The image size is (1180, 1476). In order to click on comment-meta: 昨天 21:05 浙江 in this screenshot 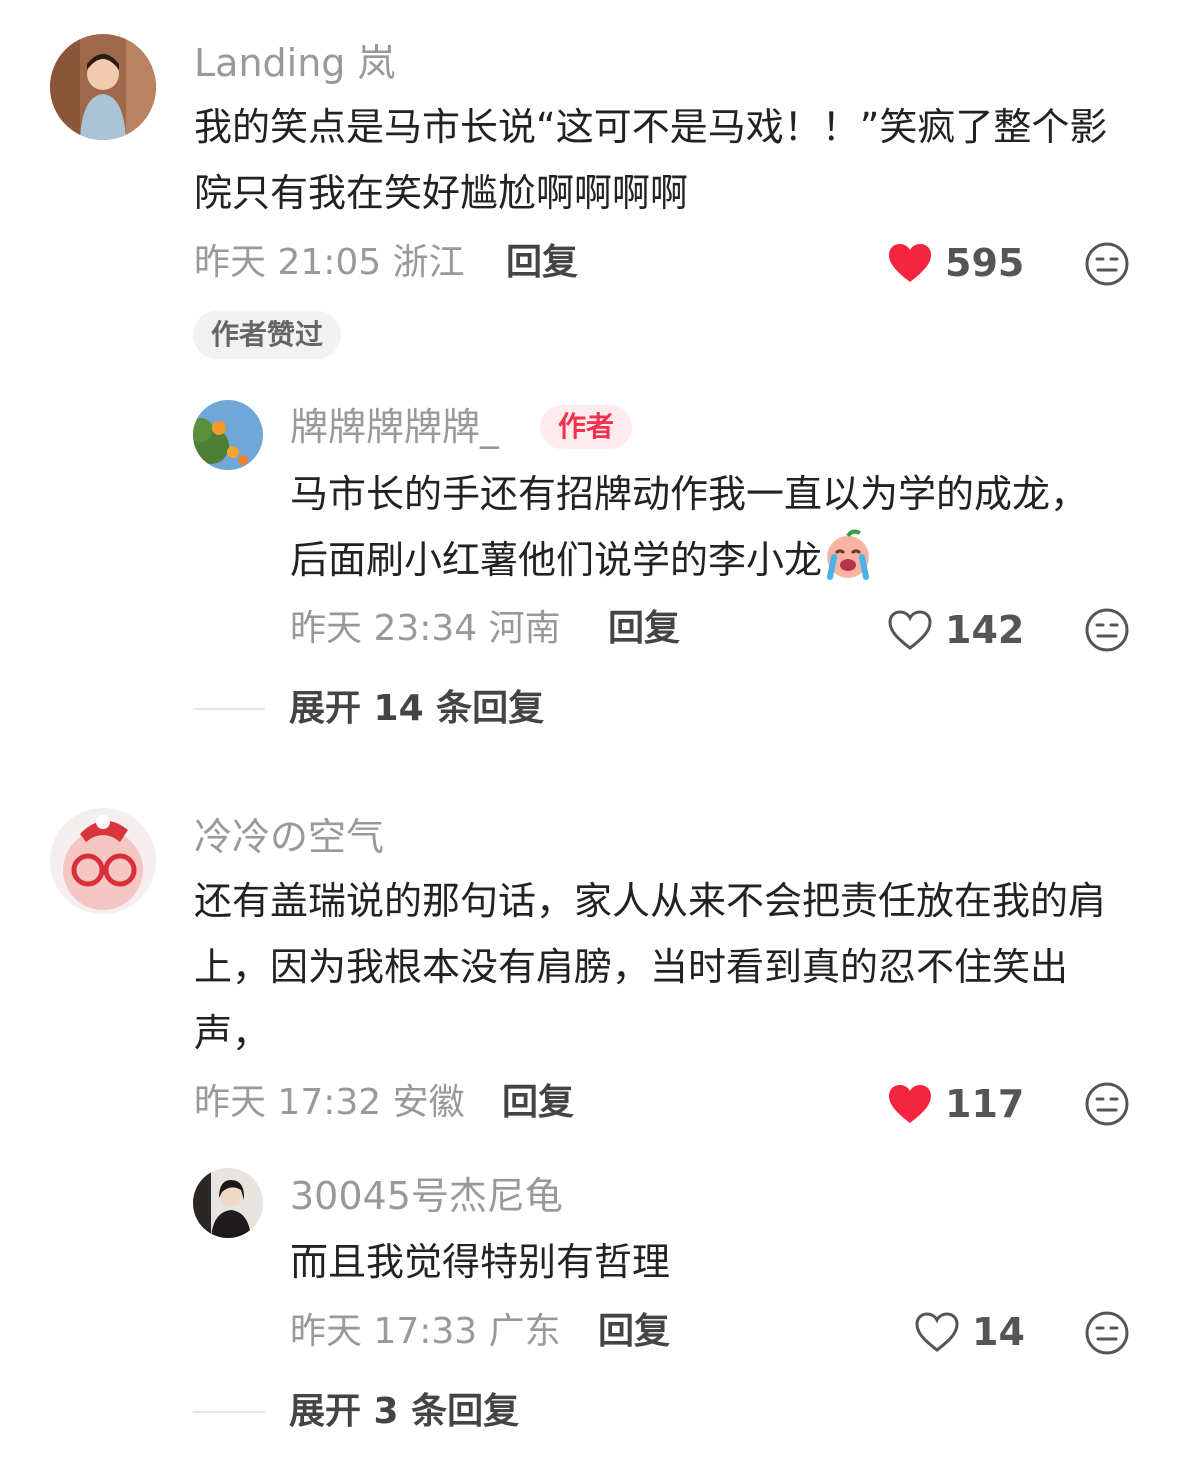, I will do `click(329, 263)`.